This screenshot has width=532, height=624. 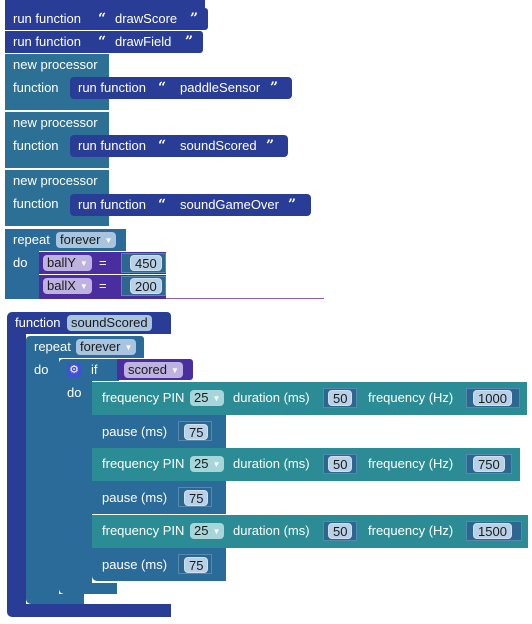 What do you see at coordinates (245, 298) in the screenshot?
I see `connection-line` at bounding box center [245, 298].